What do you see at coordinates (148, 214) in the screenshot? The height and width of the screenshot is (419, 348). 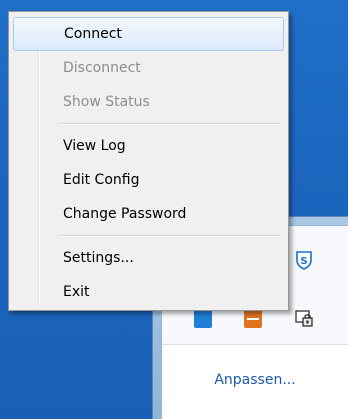 I see `menu-item-change-password: Change Password` at bounding box center [148, 214].